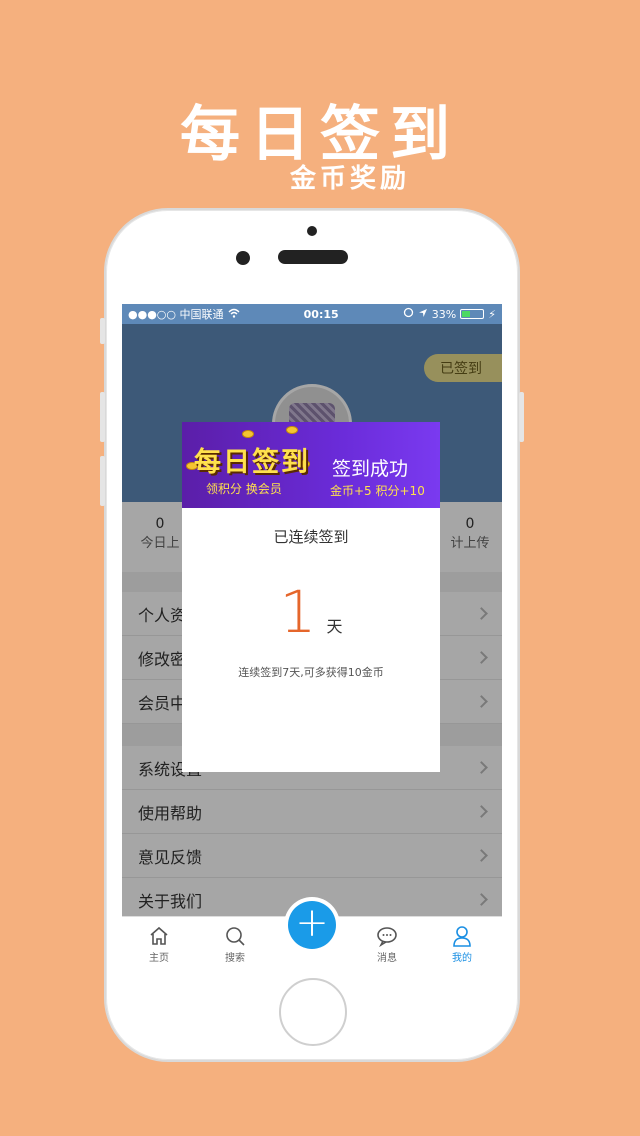  Describe the element at coordinates (321, 314) in the screenshot. I see `clock: 00:15` at that location.